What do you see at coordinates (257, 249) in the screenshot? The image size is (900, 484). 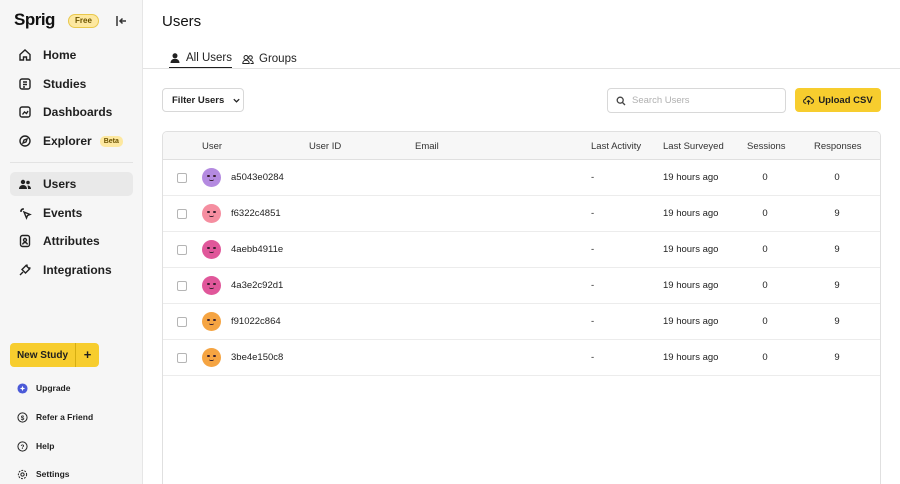 I see `user-name: 4aebb4911e` at bounding box center [257, 249].